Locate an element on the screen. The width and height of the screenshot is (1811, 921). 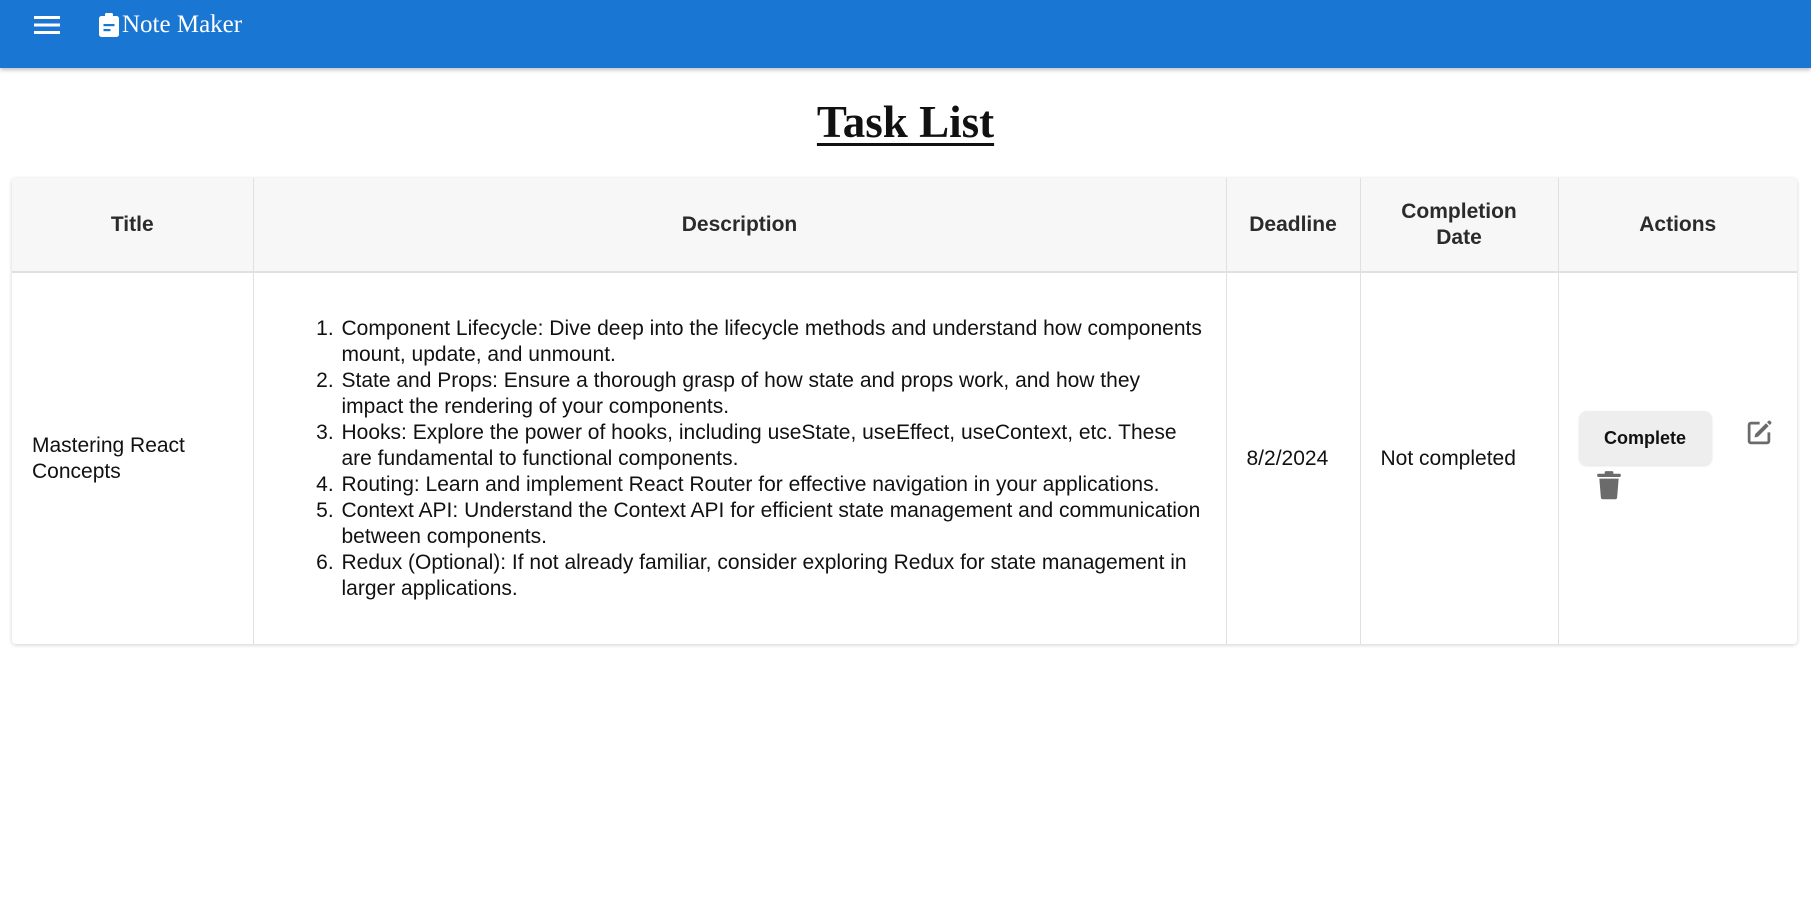
delete-button is located at coordinates (1609, 485).